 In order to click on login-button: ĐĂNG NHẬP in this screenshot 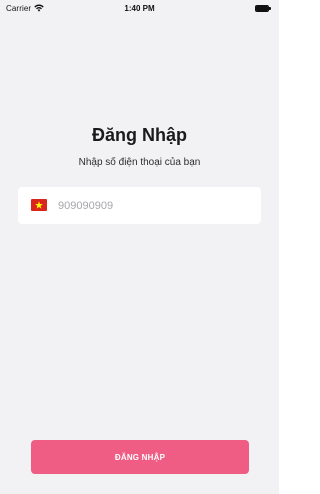, I will do `click(140, 457)`.